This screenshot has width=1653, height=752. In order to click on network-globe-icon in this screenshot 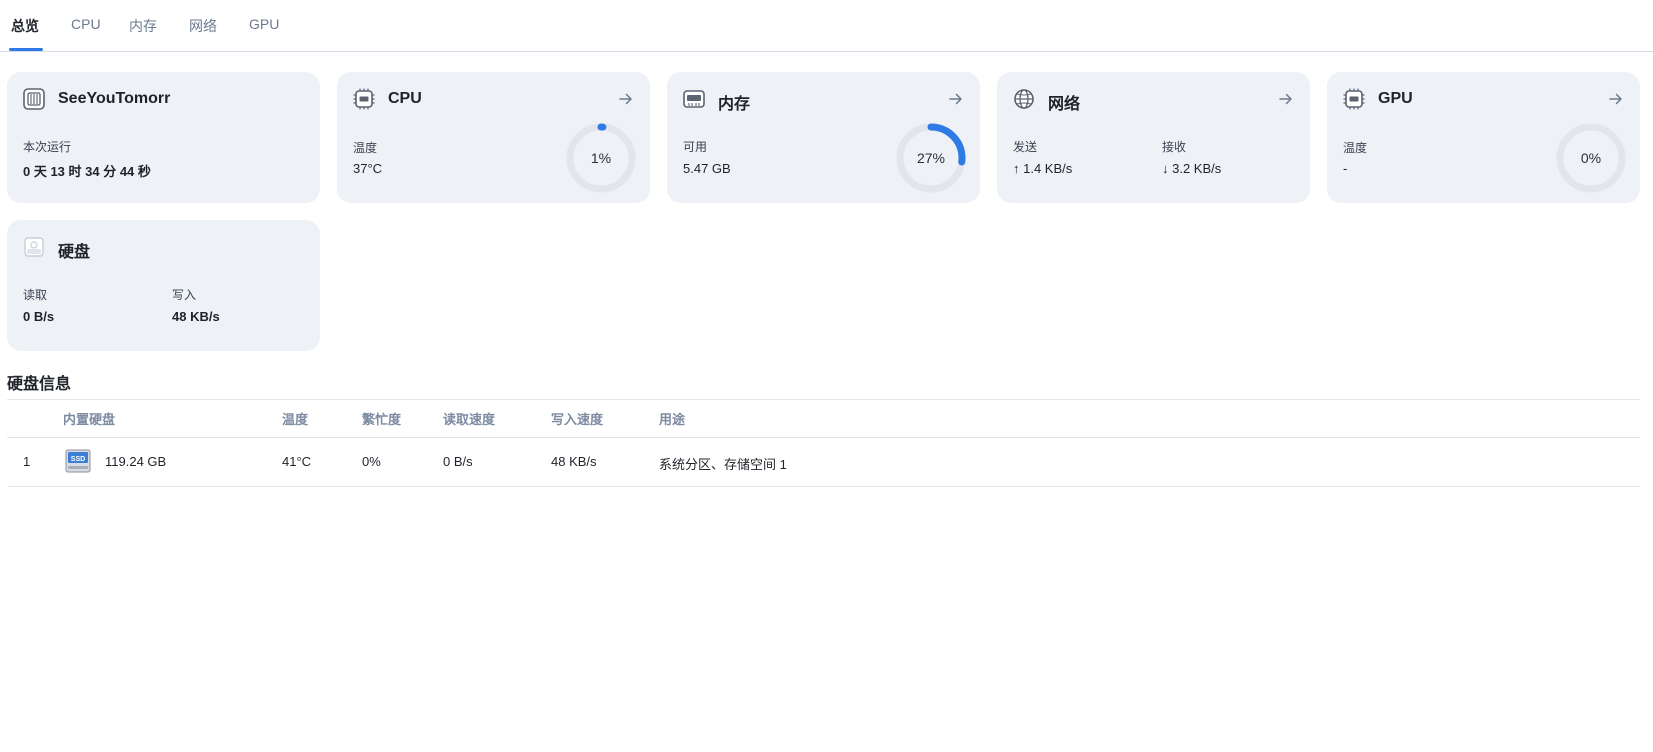, I will do `click(1024, 99)`.